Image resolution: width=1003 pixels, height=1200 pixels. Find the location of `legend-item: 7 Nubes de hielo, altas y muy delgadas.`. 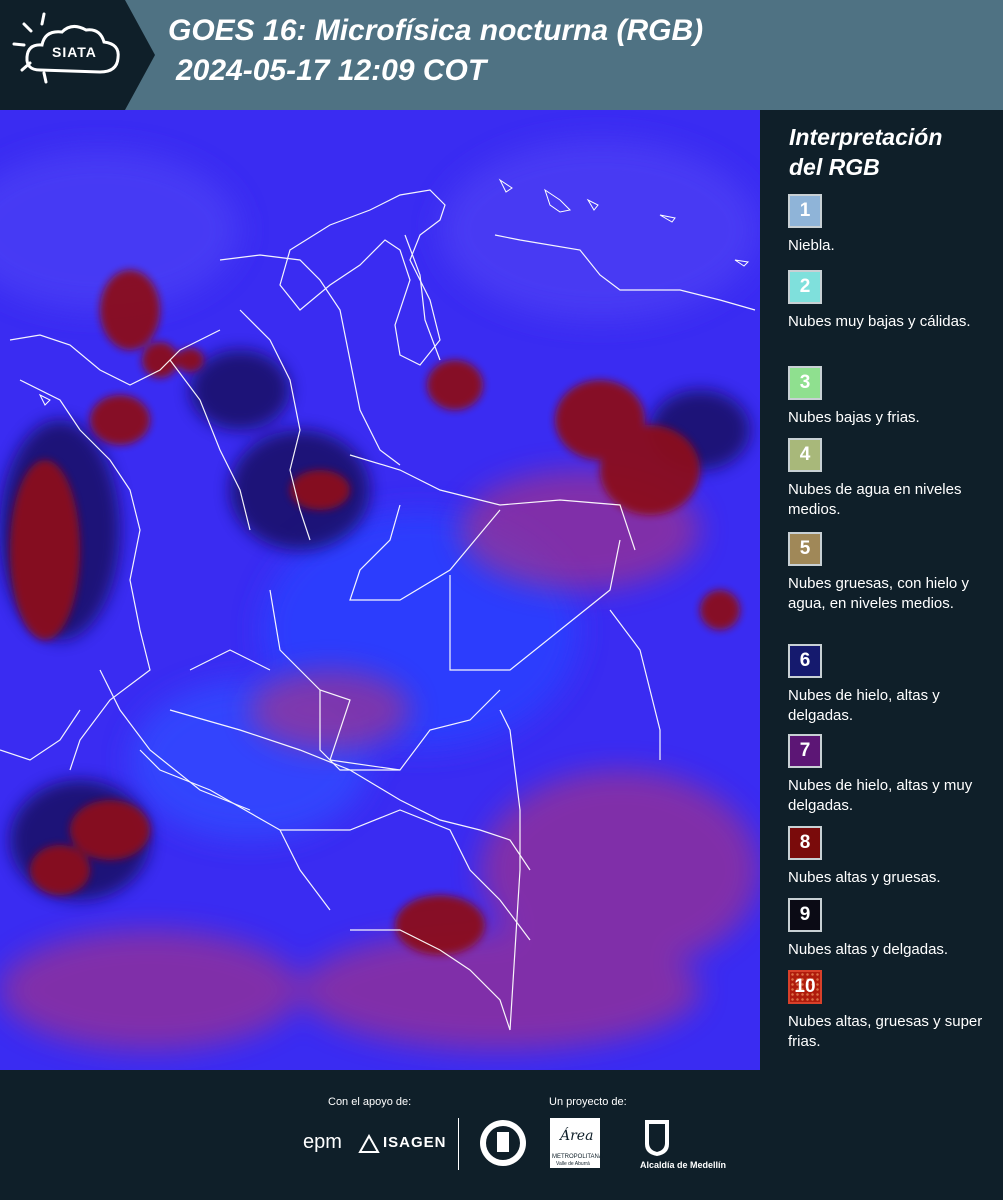

legend-item: 7 Nubes de hielo, altas y muy delgadas. is located at coordinates (893, 775).